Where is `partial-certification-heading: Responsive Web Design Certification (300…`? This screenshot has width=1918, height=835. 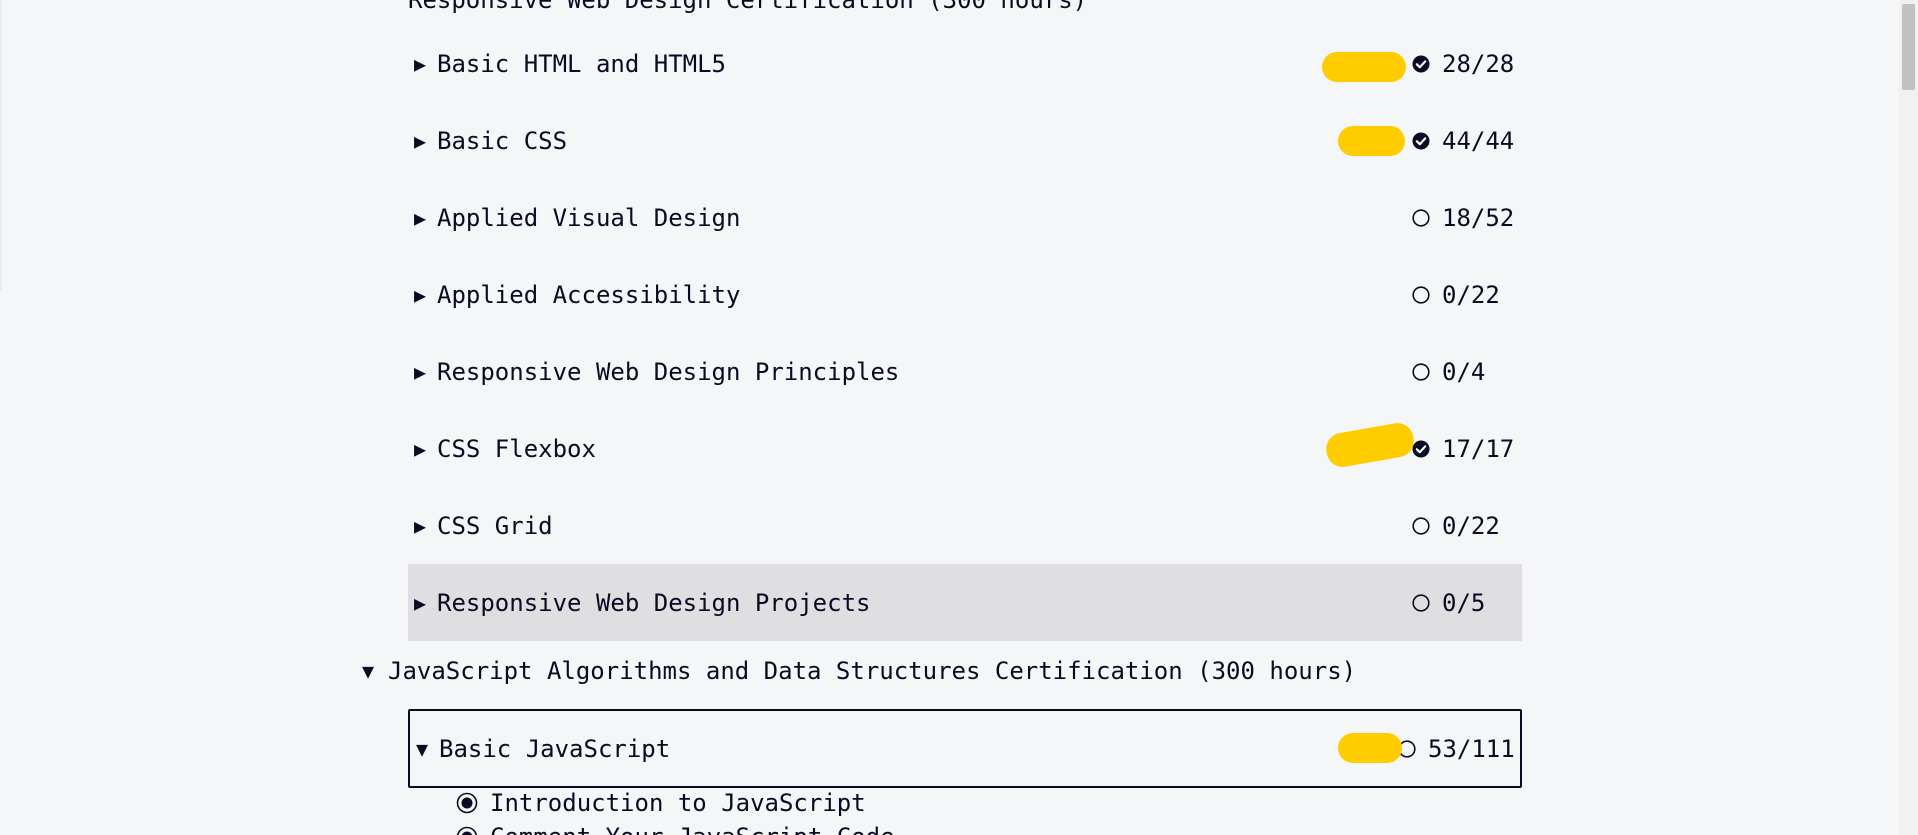
partial-certification-heading: Responsive Web Design Certification (300… is located at coordinates (747, 7).